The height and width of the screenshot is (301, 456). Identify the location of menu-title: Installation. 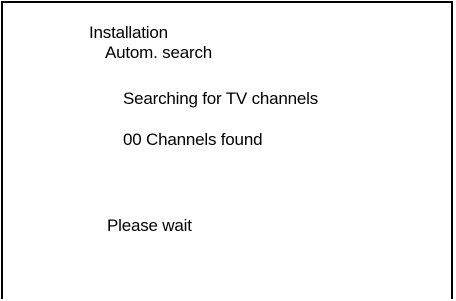
(128, 32).